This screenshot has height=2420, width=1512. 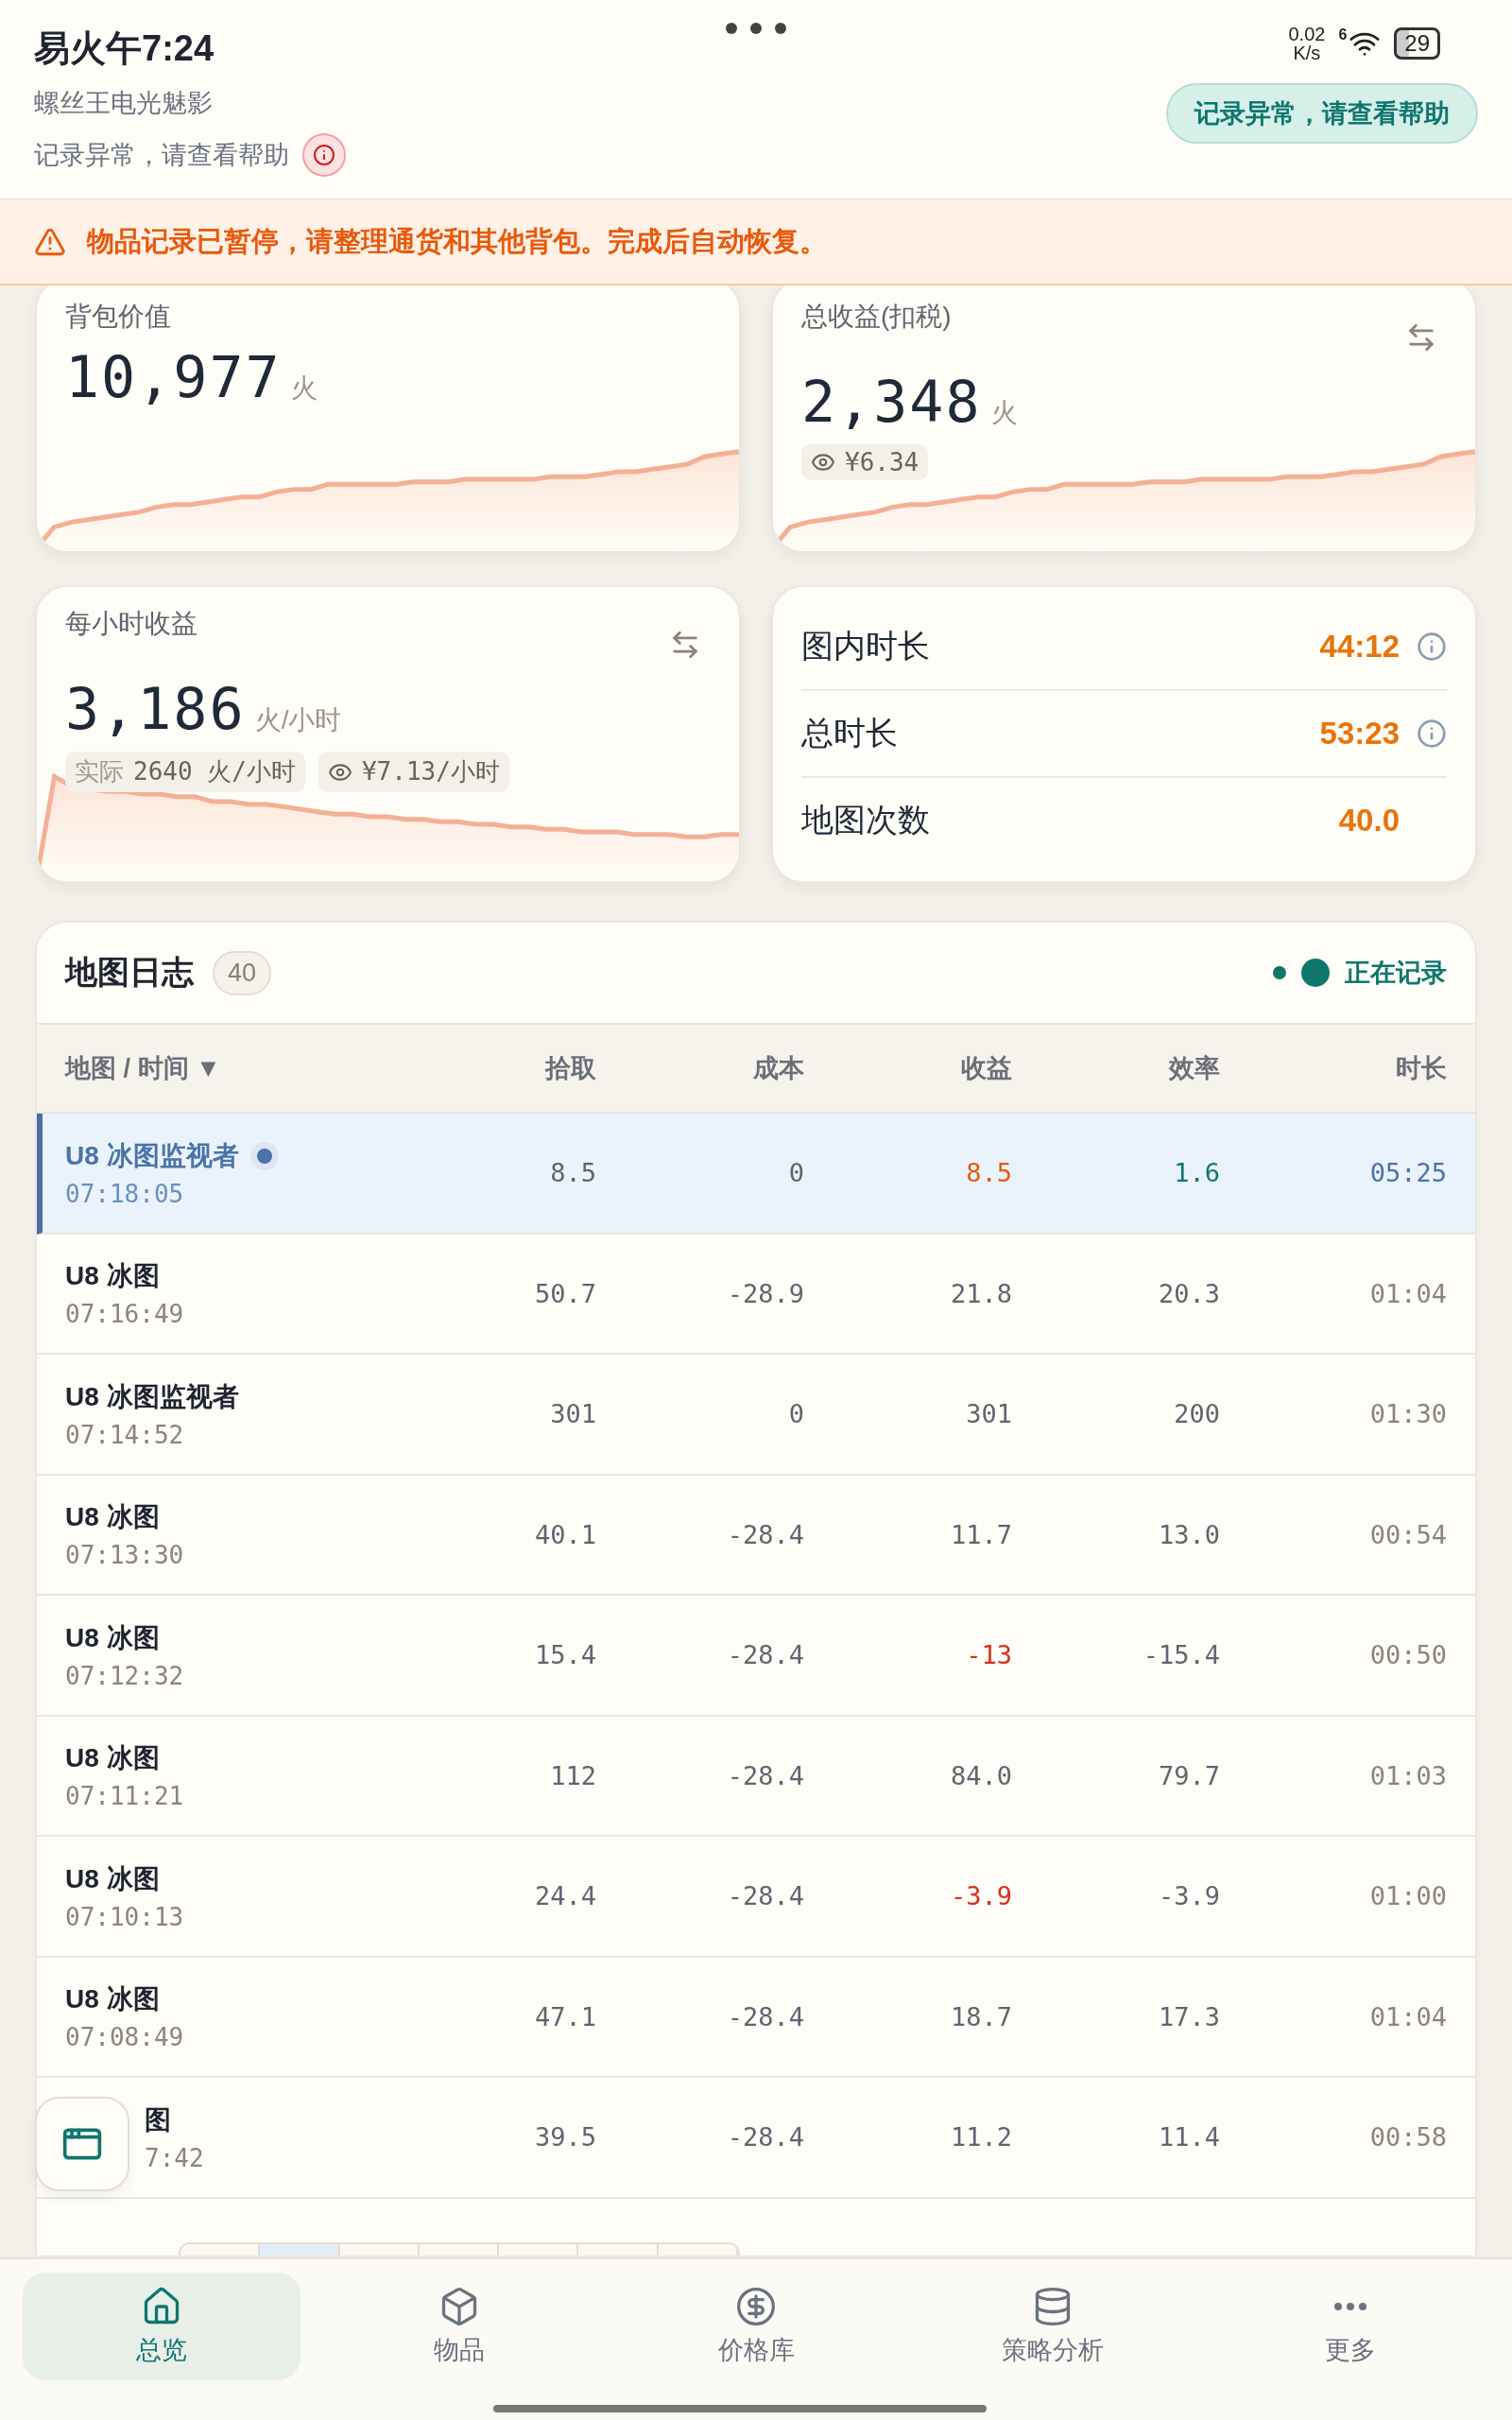 What do you see at coordinates (1408, 1775) in the screenshot?
I see `table-cell: 01:03` at bounding box center [1408, 1775].